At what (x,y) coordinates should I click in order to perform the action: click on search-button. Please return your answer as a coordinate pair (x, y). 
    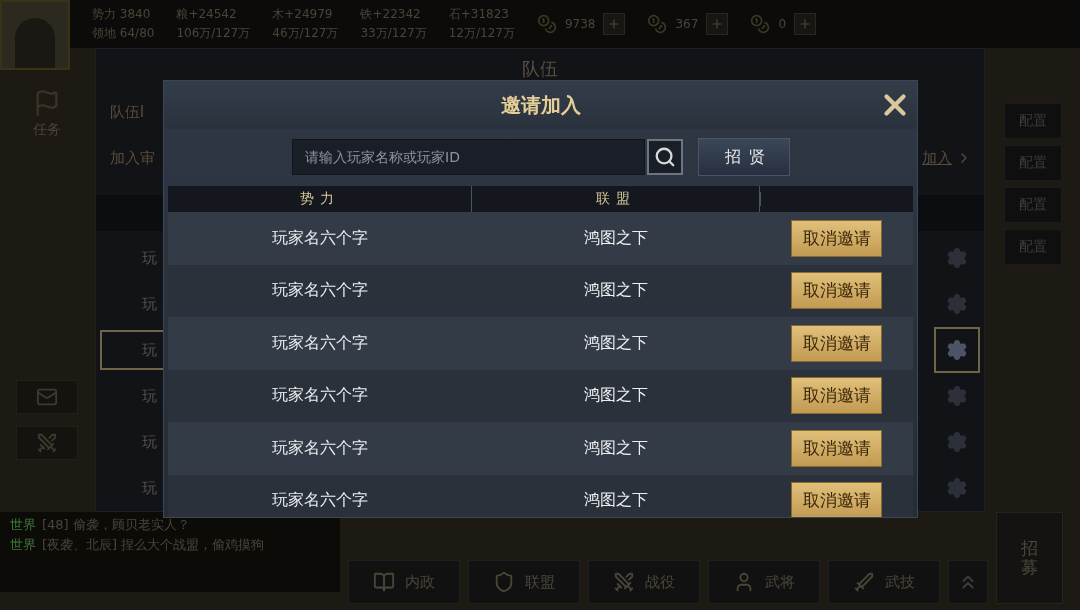
    Looking at the image, I should click on (665, 157).